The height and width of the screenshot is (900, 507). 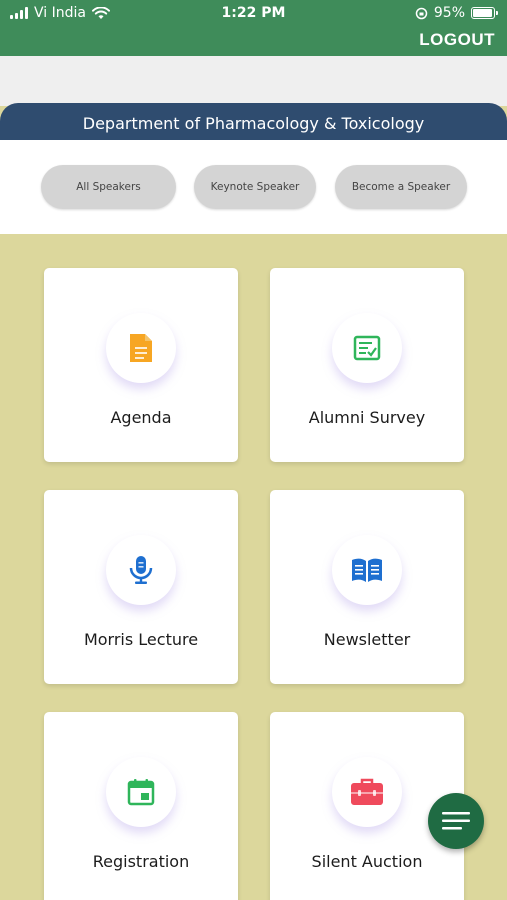 What do you see at coordinates (141, 417) in the screenshot?
I see `tile-label: Agenda` at bounding box center [141, 417].